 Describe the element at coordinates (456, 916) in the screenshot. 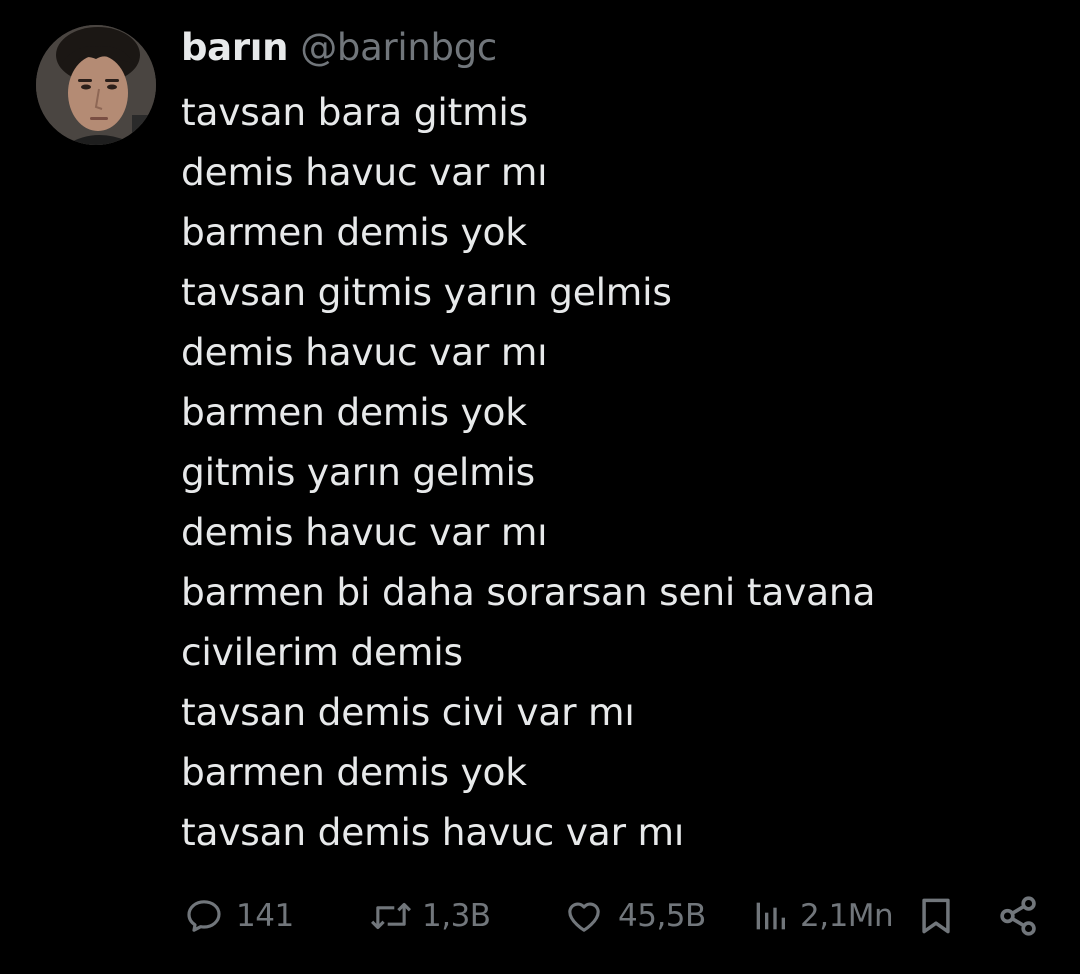

I see `repost-count: 1,3B` at that location.